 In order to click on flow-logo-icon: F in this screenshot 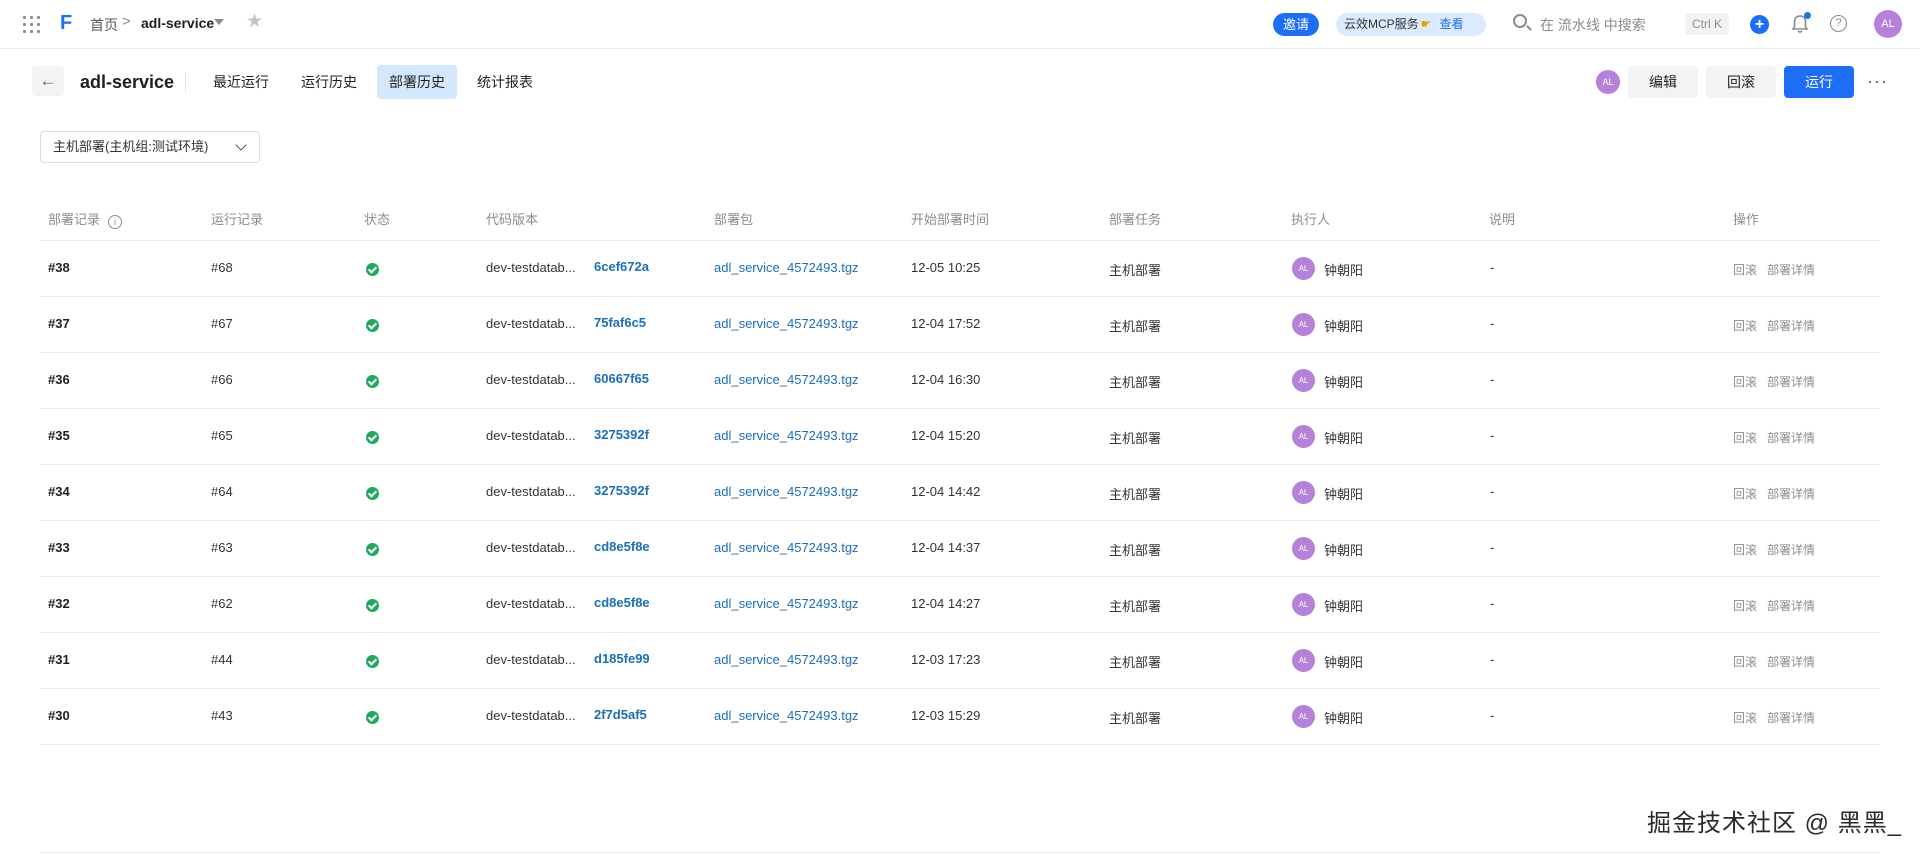, I will do `click(69, 23)`.